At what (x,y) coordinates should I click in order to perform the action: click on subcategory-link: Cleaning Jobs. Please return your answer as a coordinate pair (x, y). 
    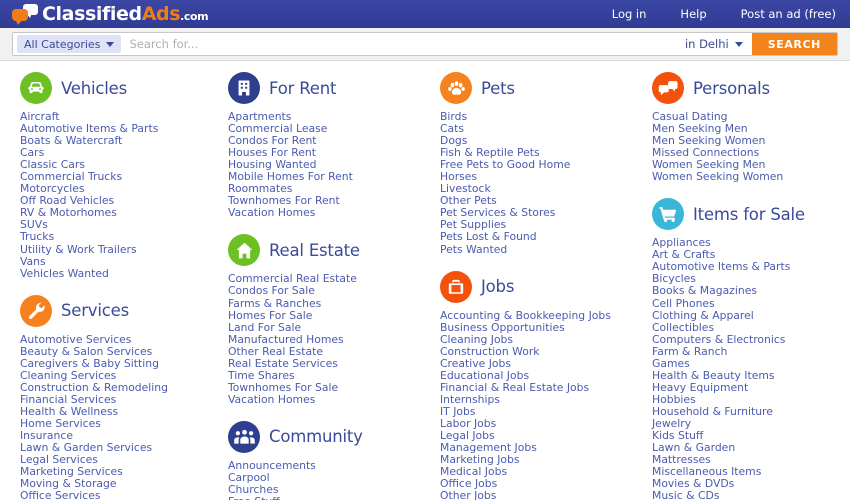
    Looking at the image, I should click on (536, 339).